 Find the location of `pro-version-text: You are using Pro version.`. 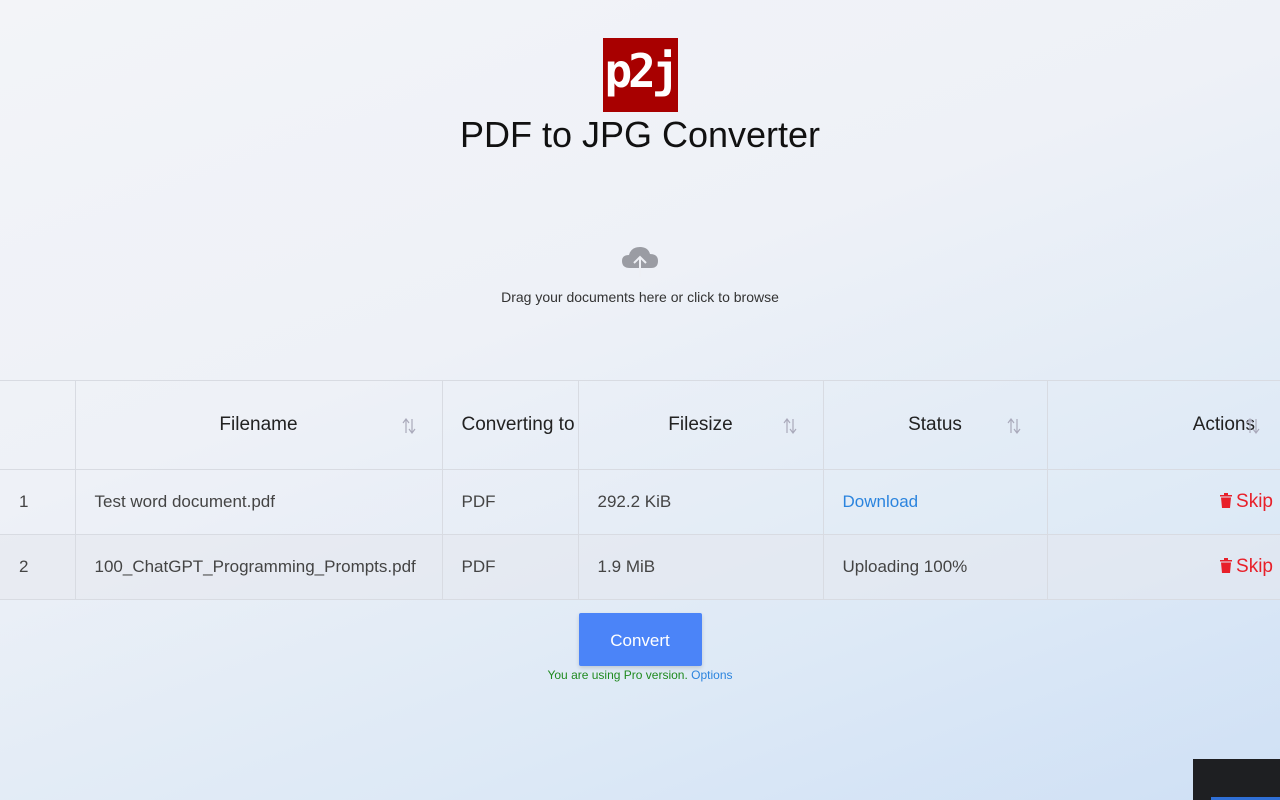

pro-version-text: You are using Pro version. is located at coordinates (617, 675).